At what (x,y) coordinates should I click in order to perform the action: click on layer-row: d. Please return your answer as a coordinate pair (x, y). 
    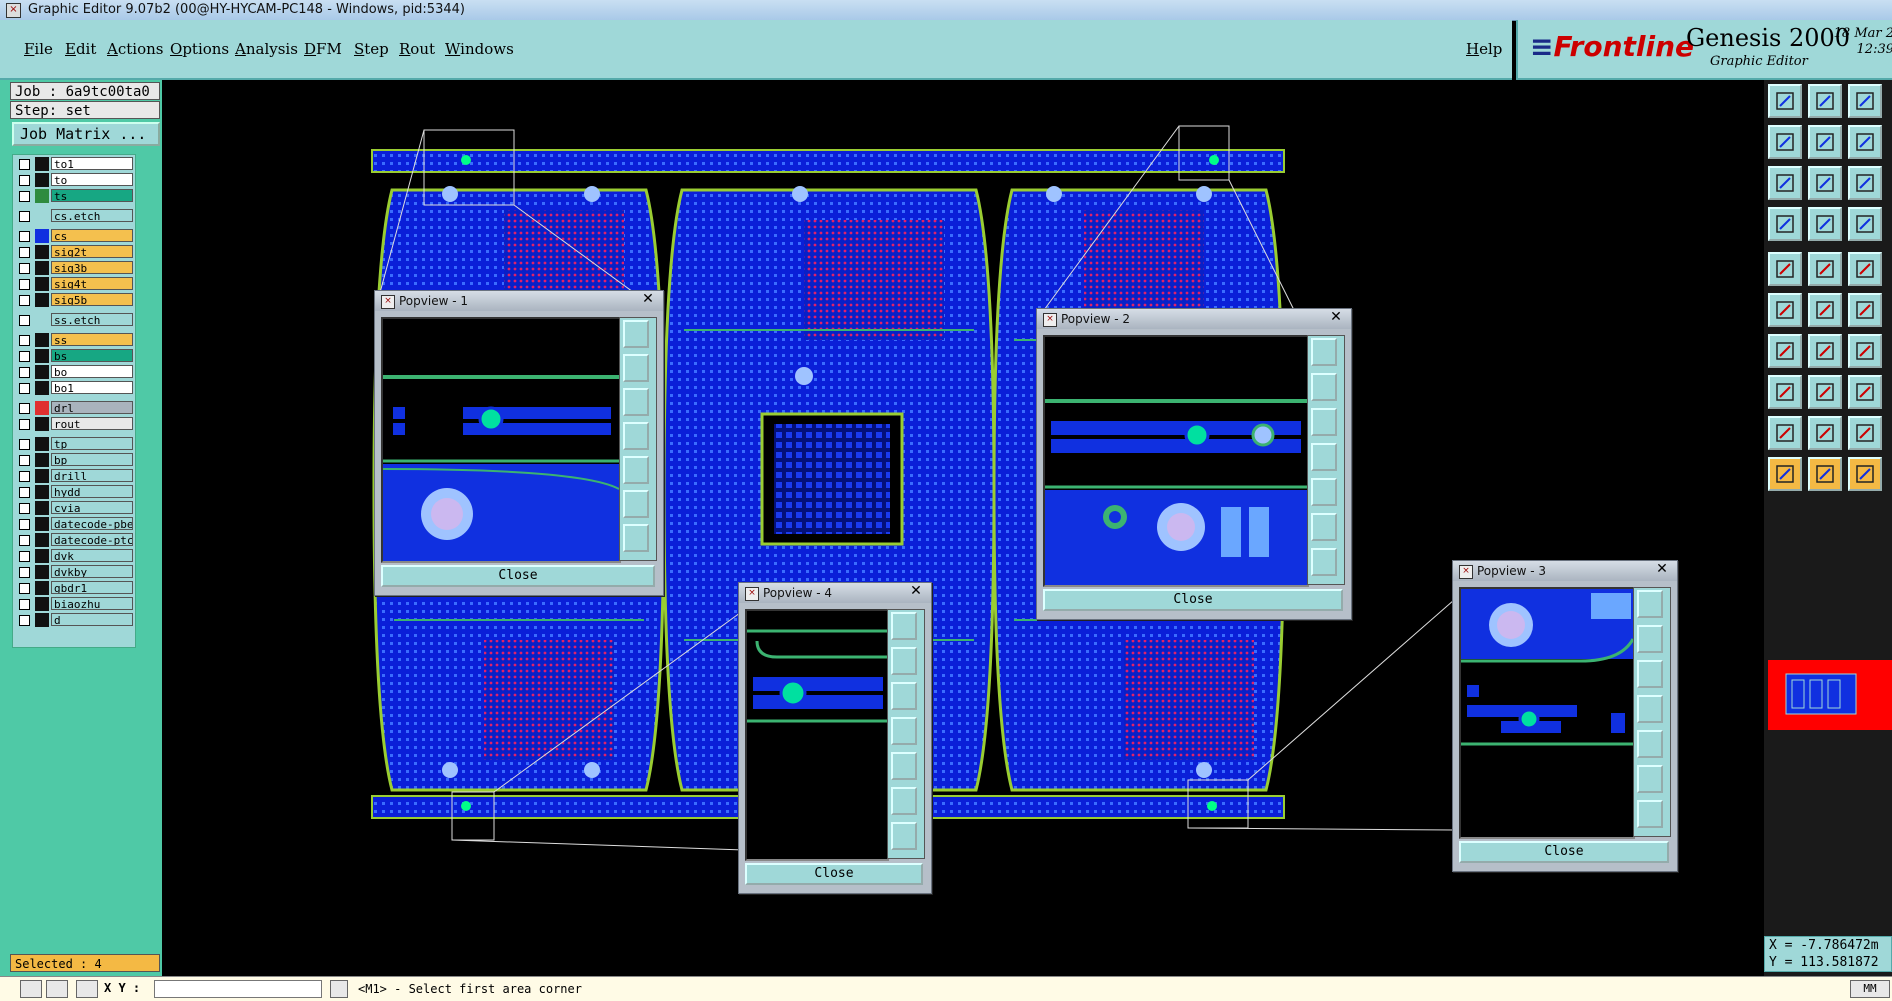
    Looking at the image, I should click on (74, 620).